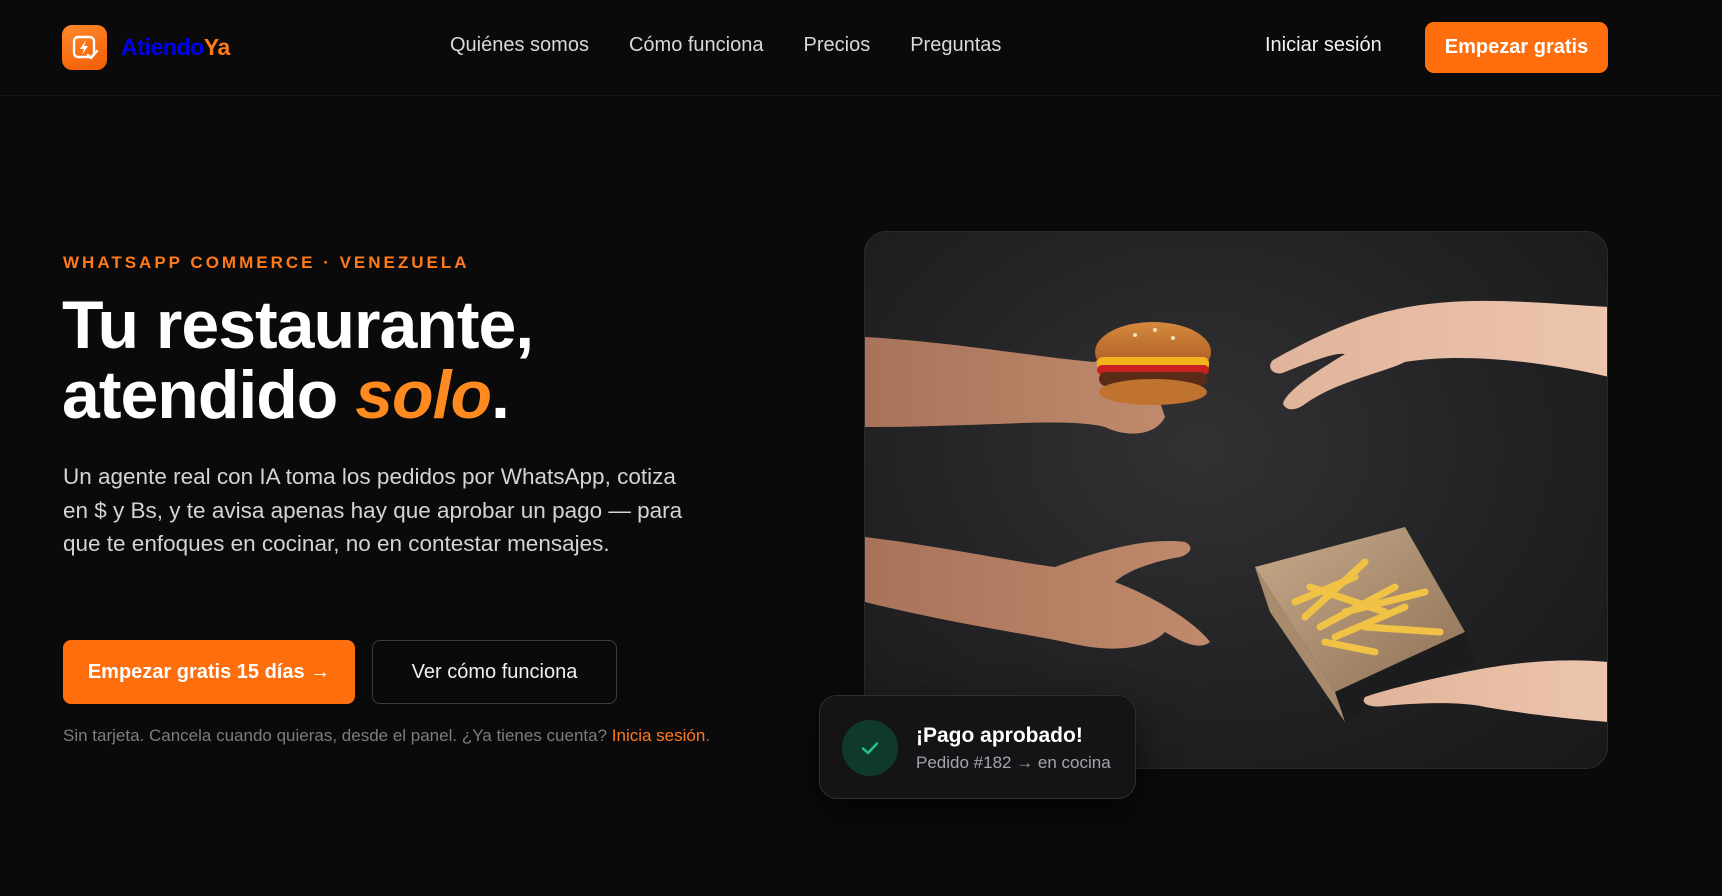  Describe the element at coordinates (870, 748) in the screenshot. I see `check-icon` at that location.